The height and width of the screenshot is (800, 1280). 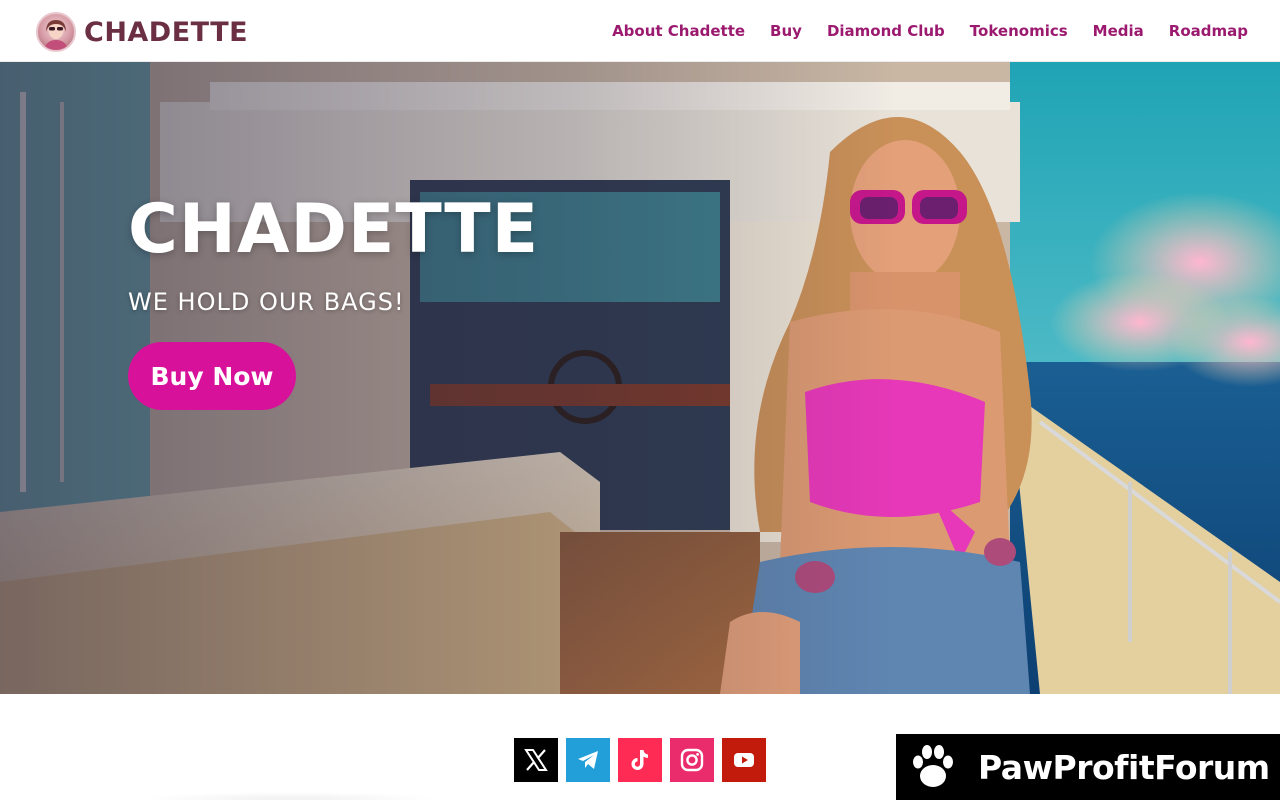 What do you see at coordinates (744, 760) in the screenshot?
I see `youtube-icon` at bounding box center [744, 760].